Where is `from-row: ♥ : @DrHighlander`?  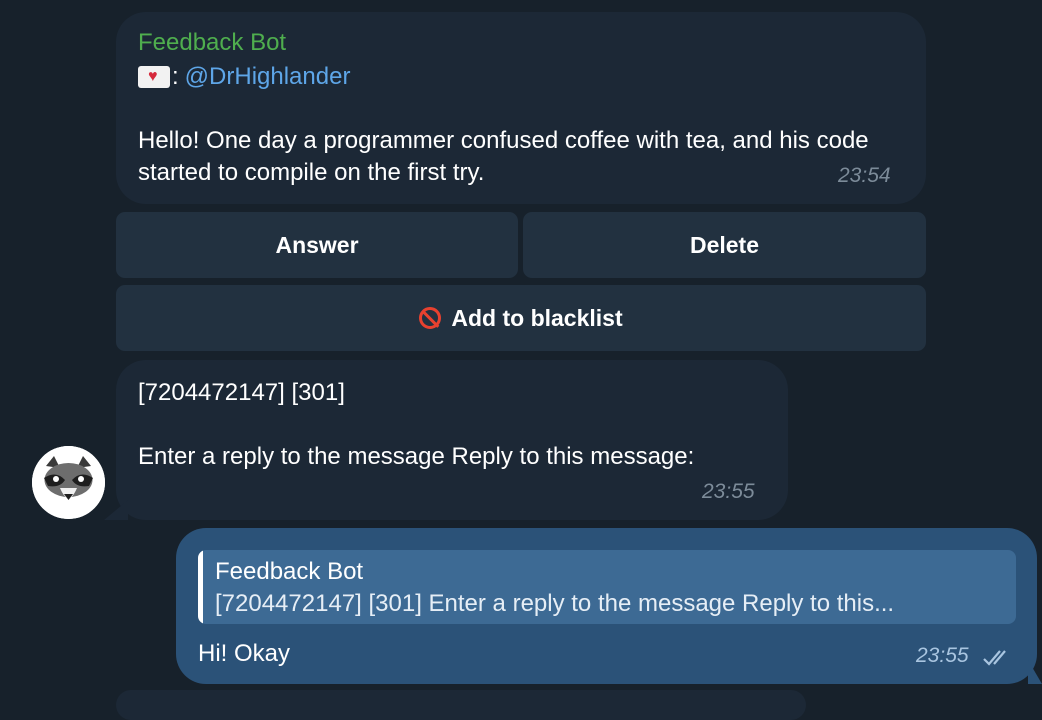 from-row: ♥ : @DrHighlander is located at coordinates (244, 77).